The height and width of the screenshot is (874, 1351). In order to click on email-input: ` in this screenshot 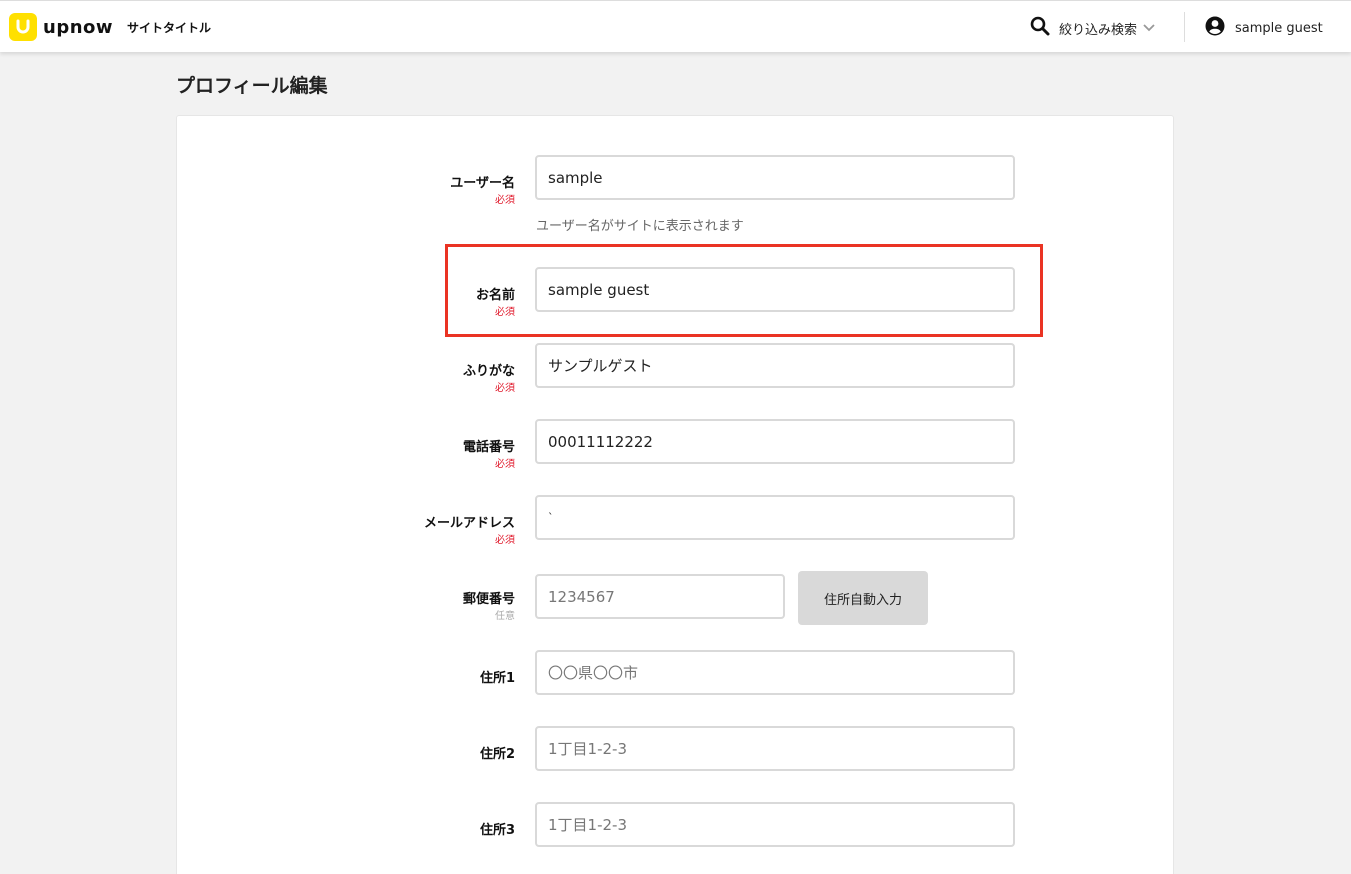, I will do `click(775, 517)`.